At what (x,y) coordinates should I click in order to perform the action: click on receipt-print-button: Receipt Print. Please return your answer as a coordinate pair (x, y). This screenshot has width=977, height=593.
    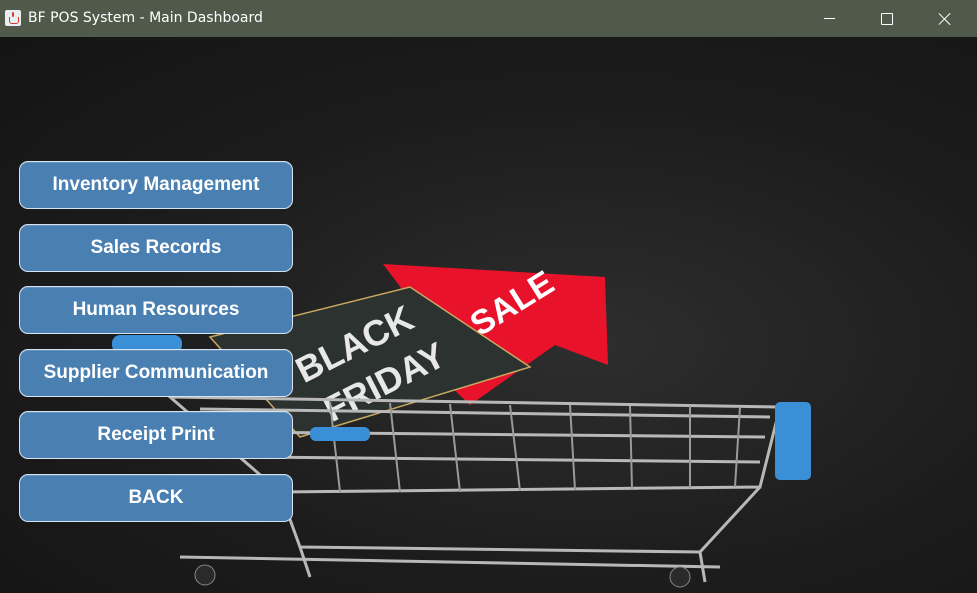
    Looking at the image, I should click on (156, 435).